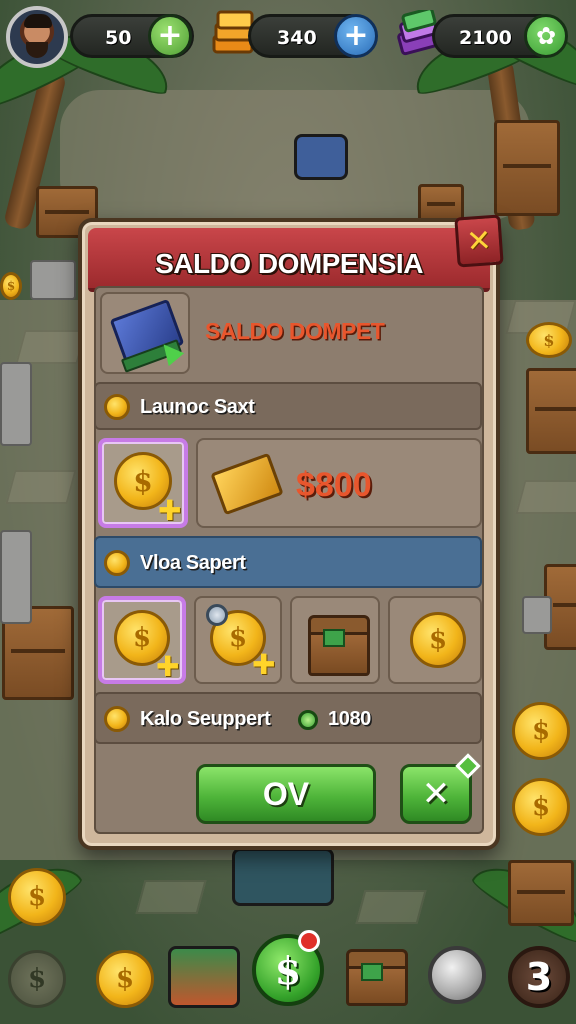 The height and width of the screenshot is (1024, 576). Describe the element at coordinates (170, 36) in the screenshot. I see `add-lives-button: +` at that location.